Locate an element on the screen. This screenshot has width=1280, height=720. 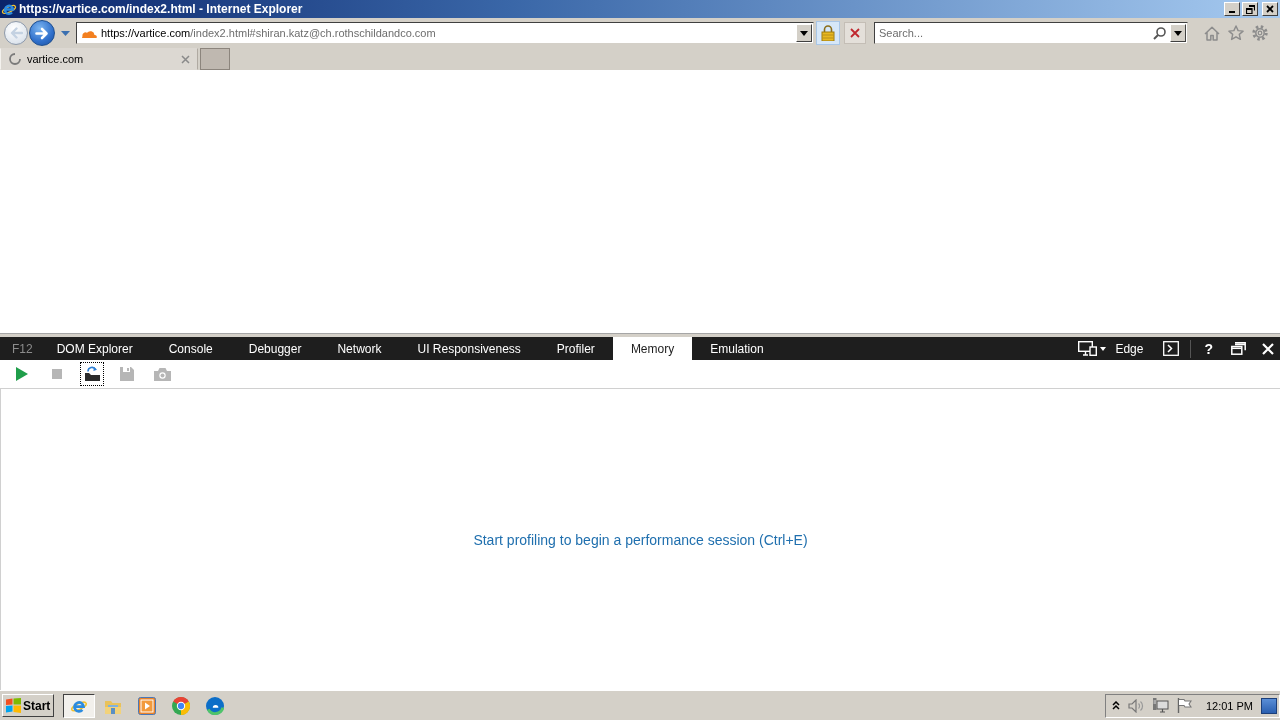
document-mode-dropdown: Edge is located at coordinates (1111, 348).